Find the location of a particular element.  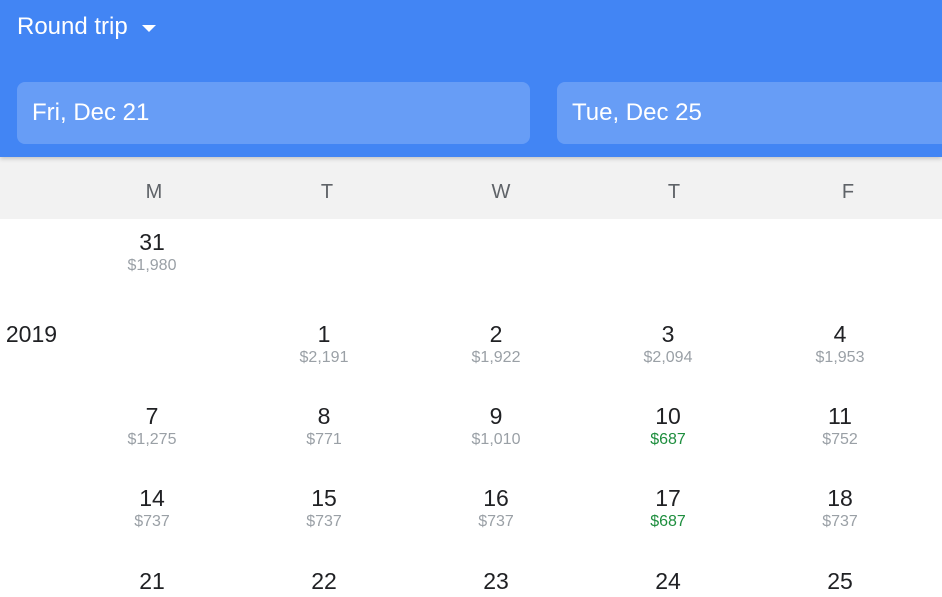

day-number: 8 is located at coordinates (324, 416).